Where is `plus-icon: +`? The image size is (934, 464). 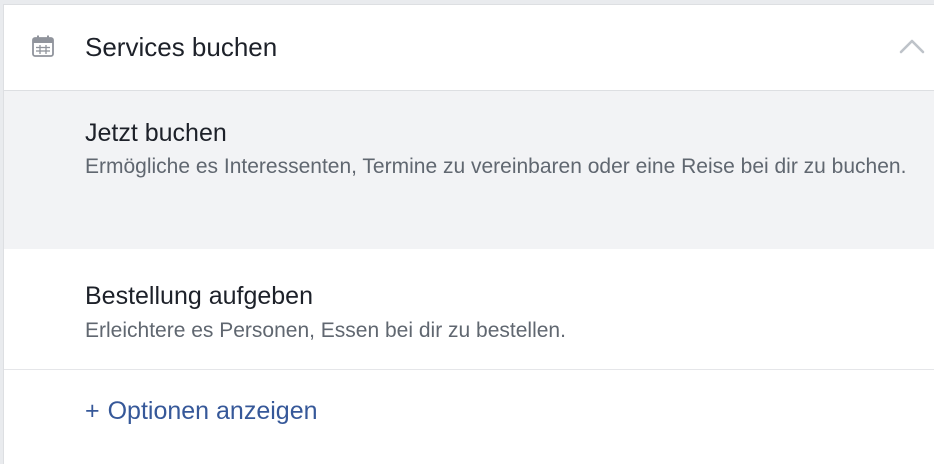 plus-icon: + is located at coordinates (92, 411).